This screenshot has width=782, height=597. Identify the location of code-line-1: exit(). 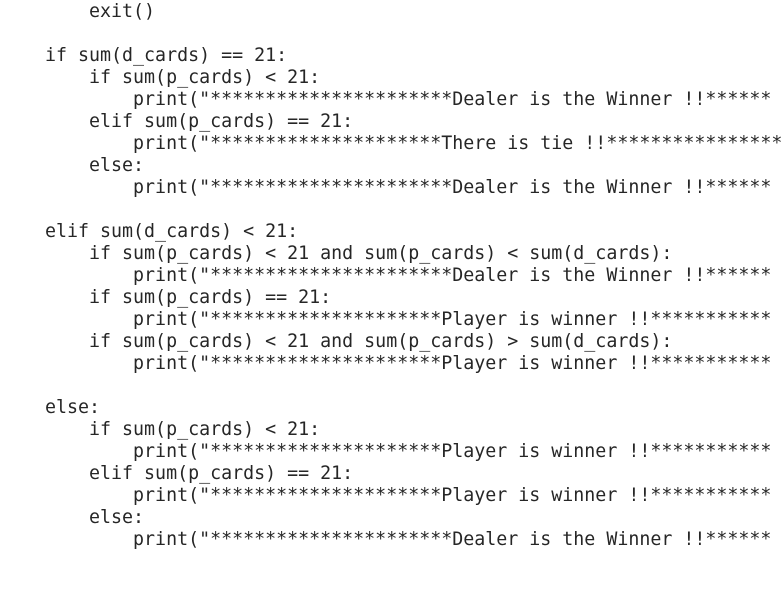
(100, 11).